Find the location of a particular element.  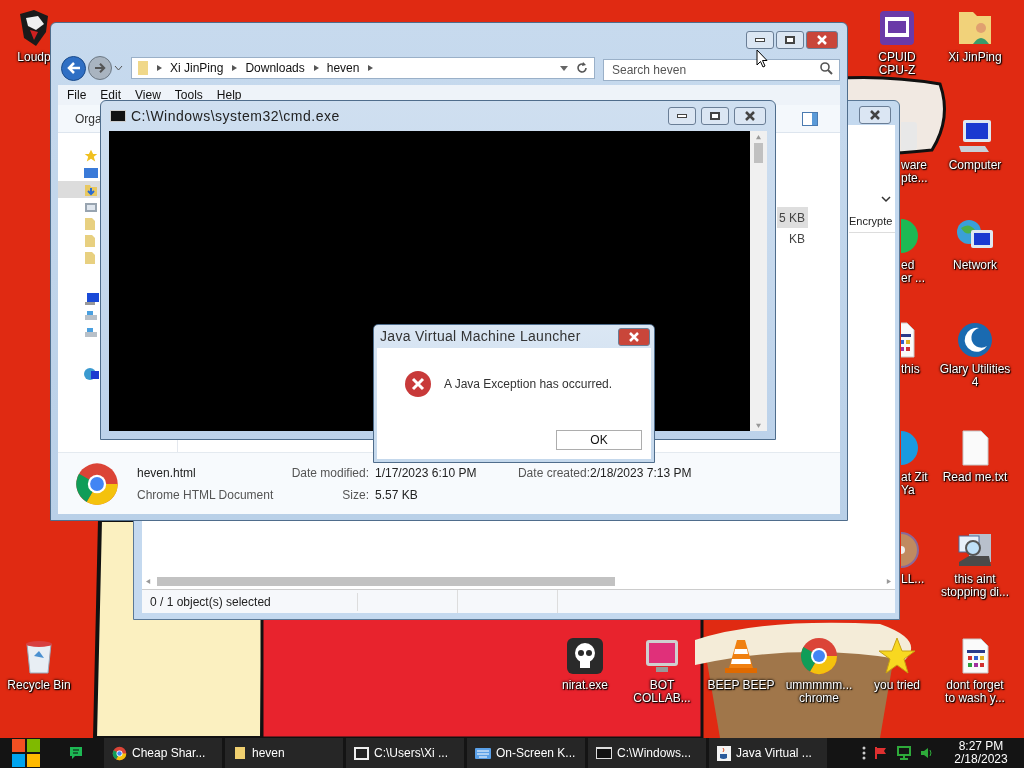

round-app-icon is located at coordinates (911, 448).